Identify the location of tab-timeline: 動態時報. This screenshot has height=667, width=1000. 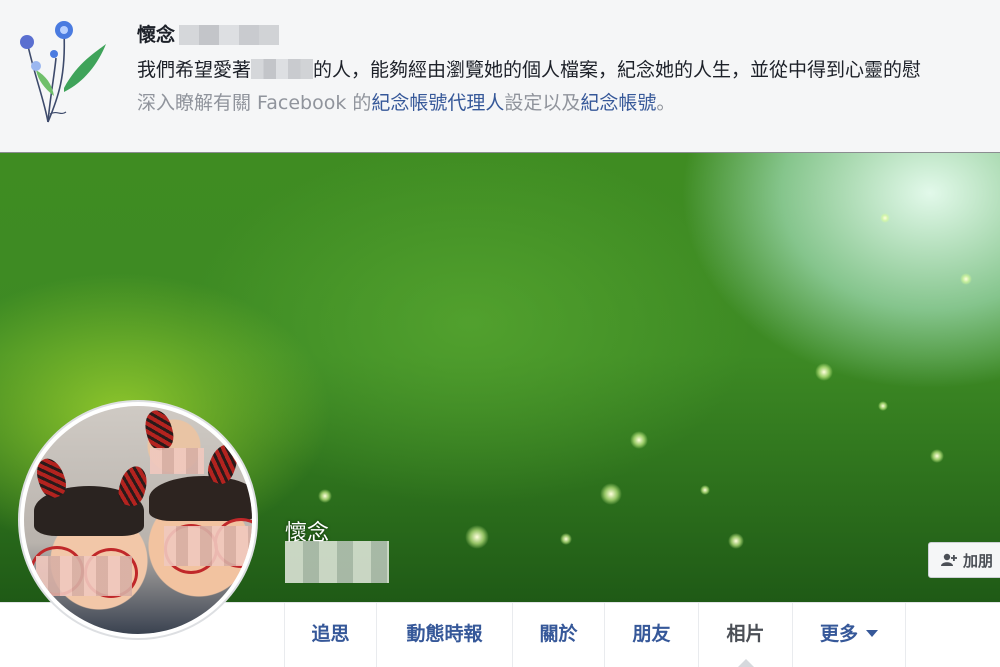
(444, 635).